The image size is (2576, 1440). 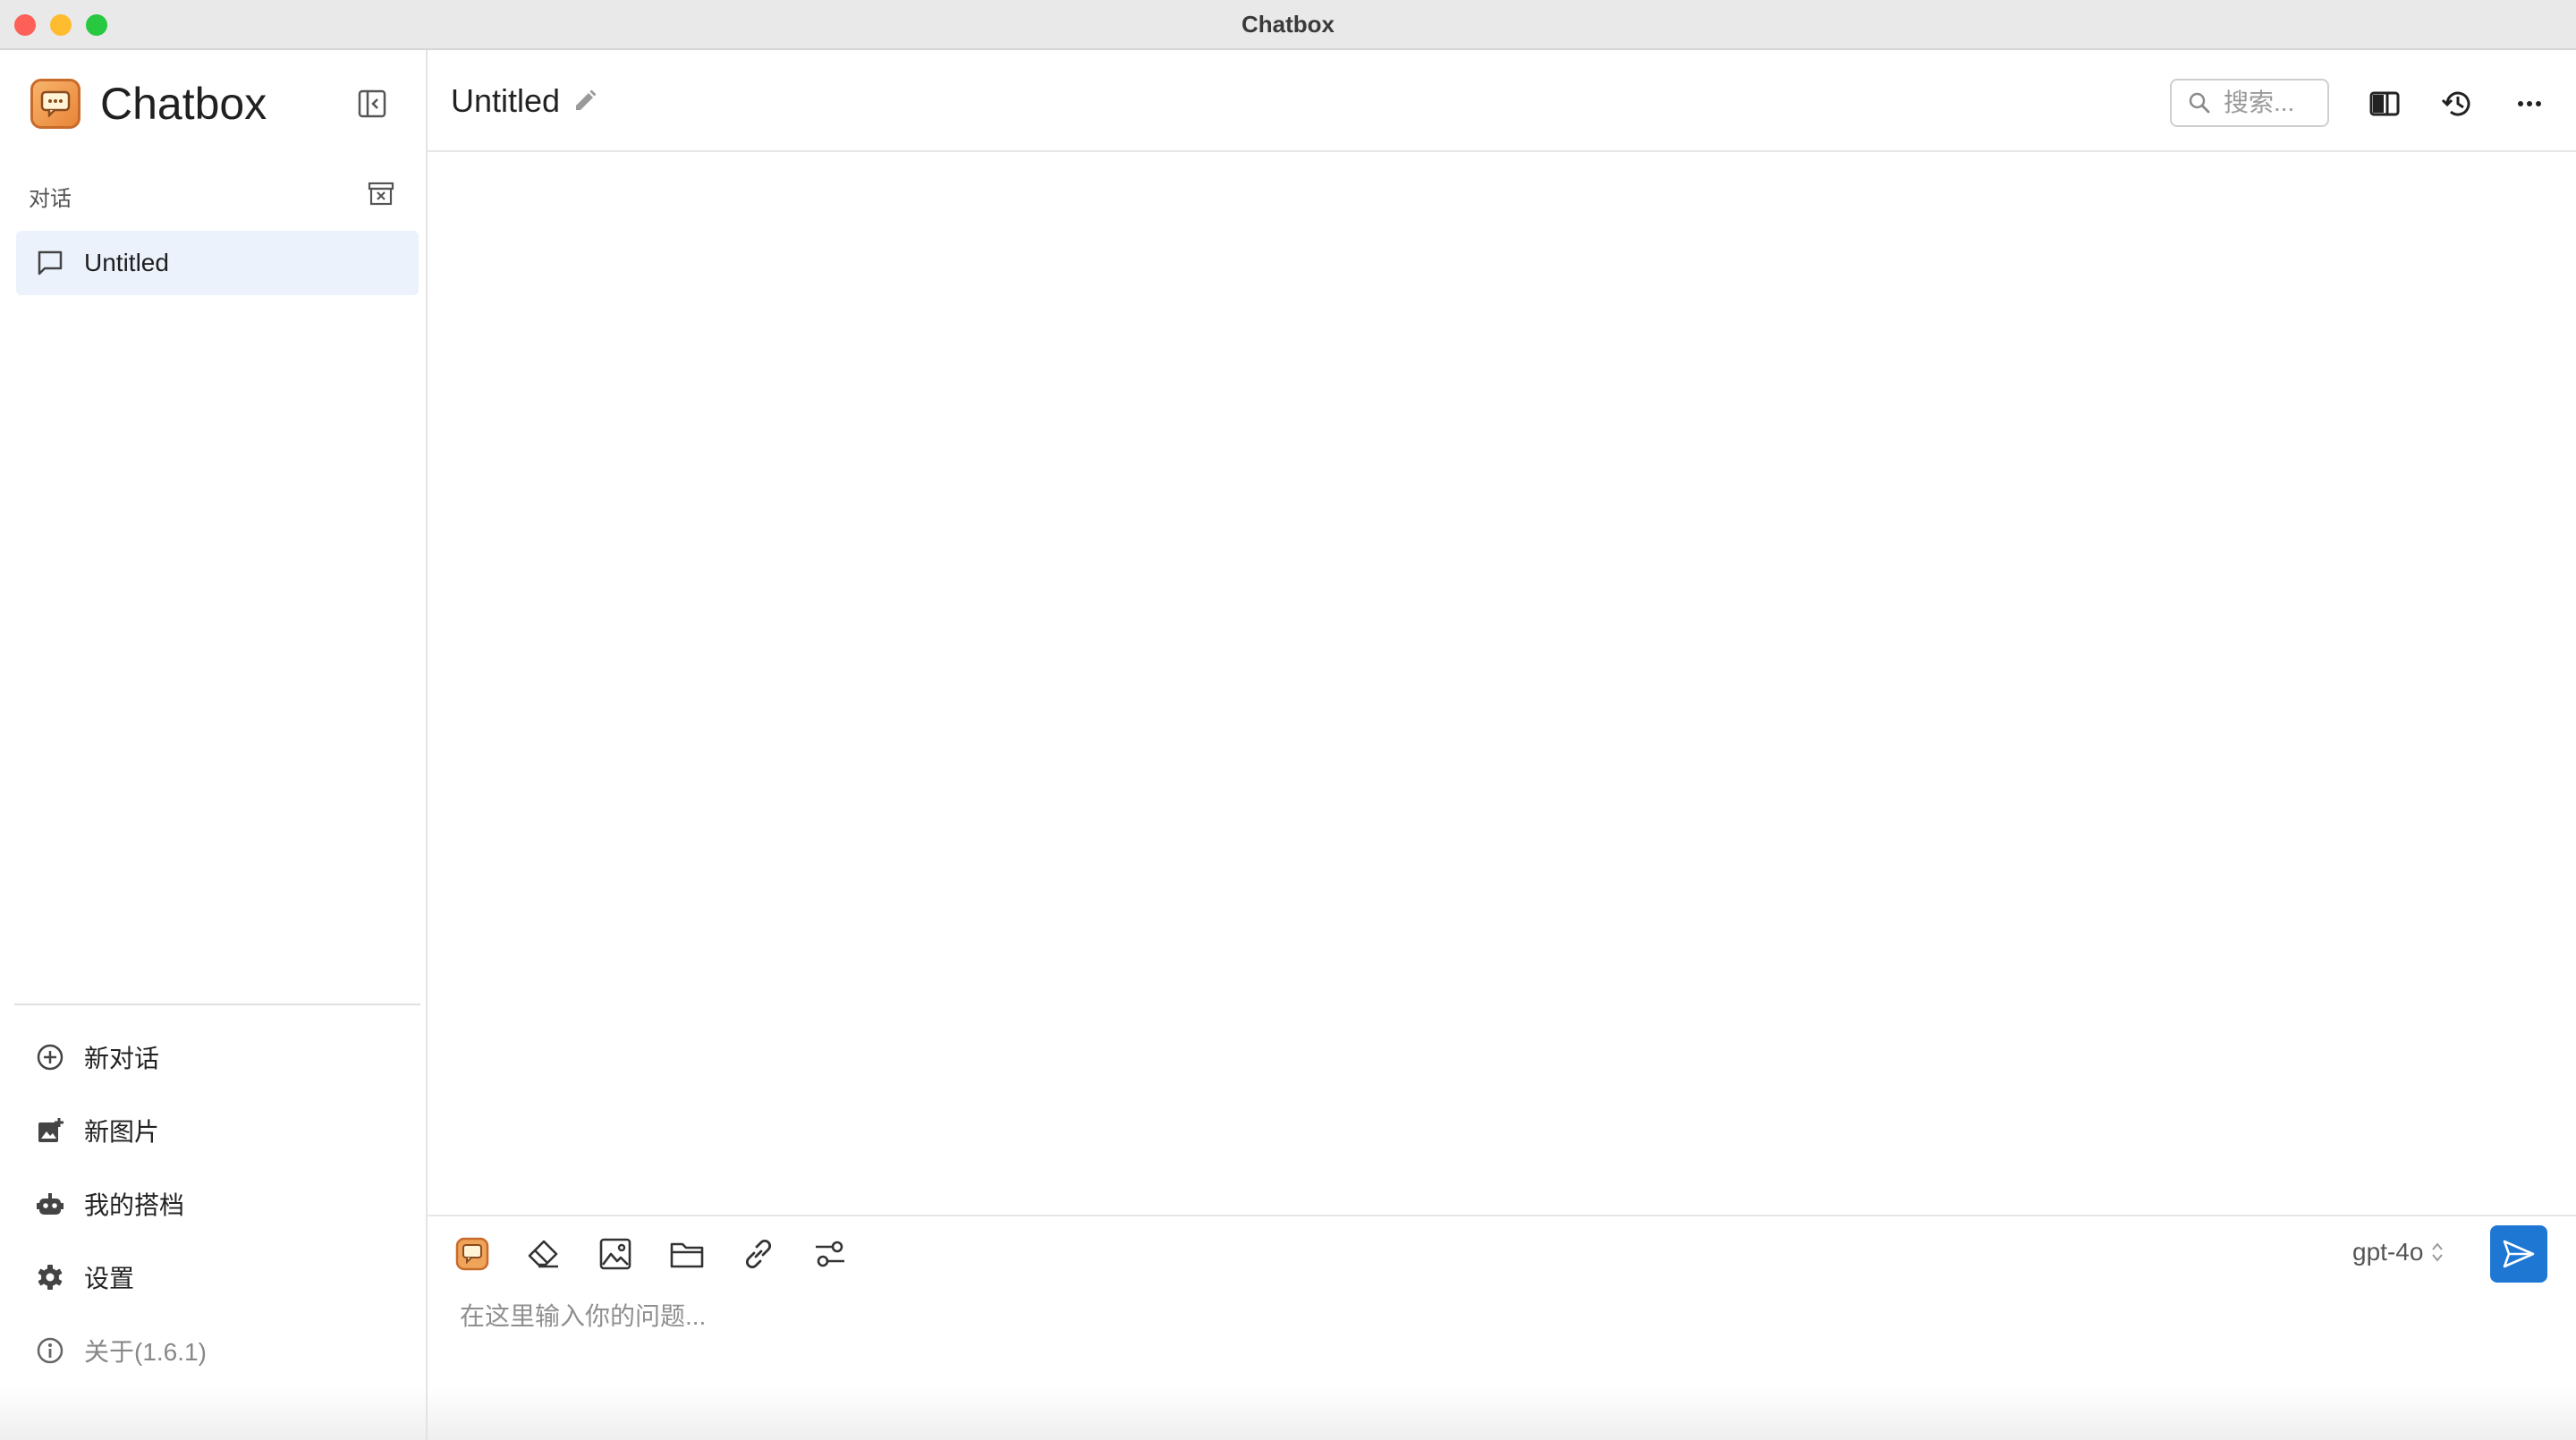 What do you see at coordinates (83, 1277) in the screenshot?
I see `settings-button: 设置` at bounding box center [83, 1277].